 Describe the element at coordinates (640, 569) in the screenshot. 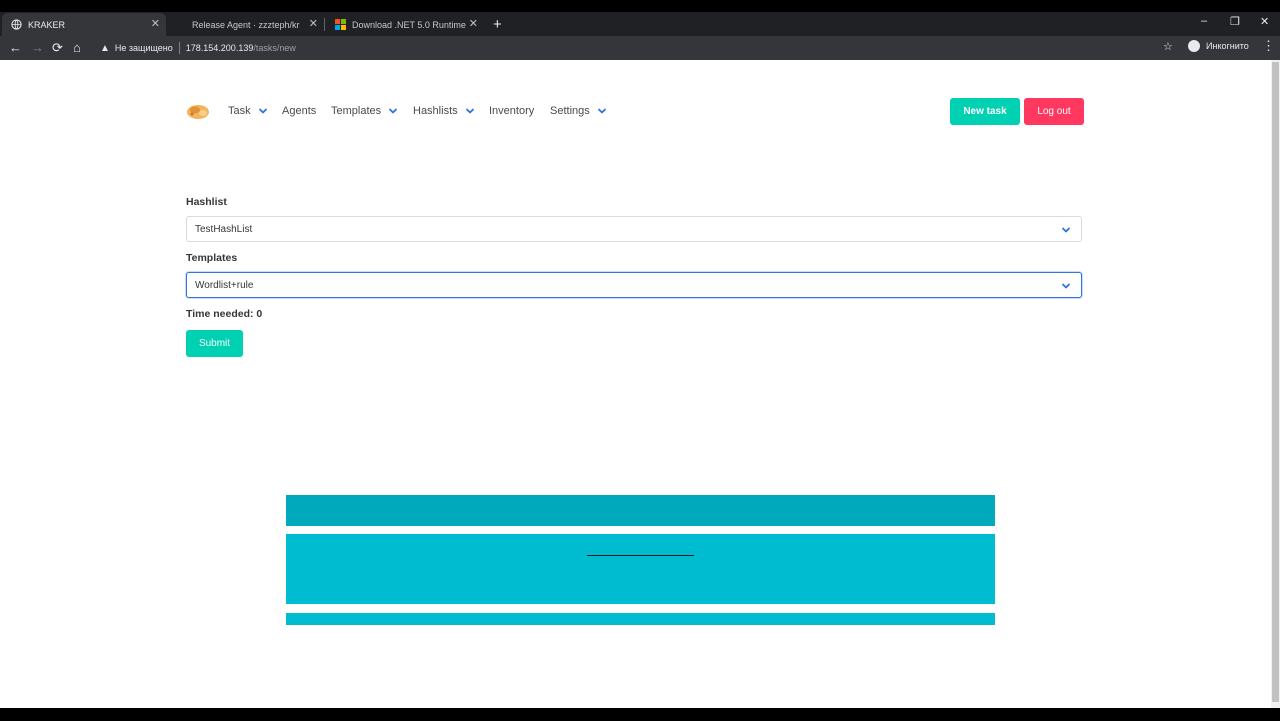

I see `overlay-middle-panel` at that location.